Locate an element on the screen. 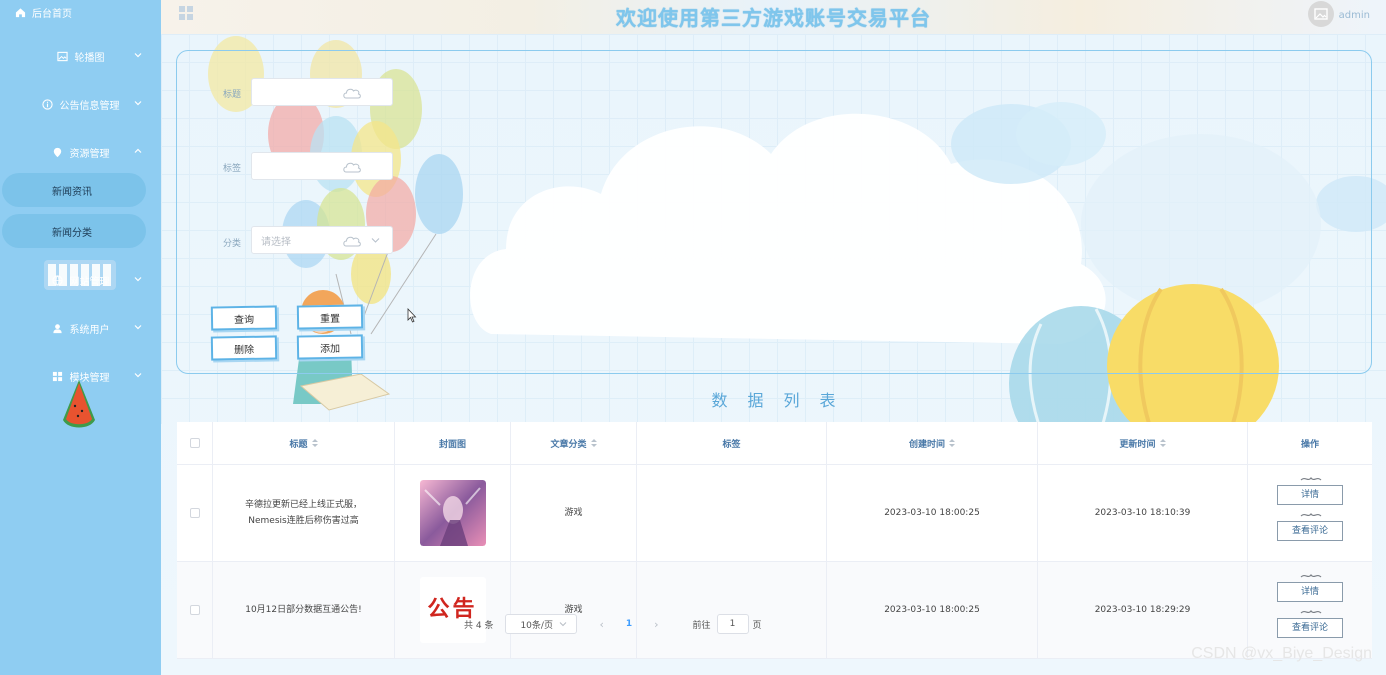  column-header-label: 操作 is located at coordinates (1309, 444).